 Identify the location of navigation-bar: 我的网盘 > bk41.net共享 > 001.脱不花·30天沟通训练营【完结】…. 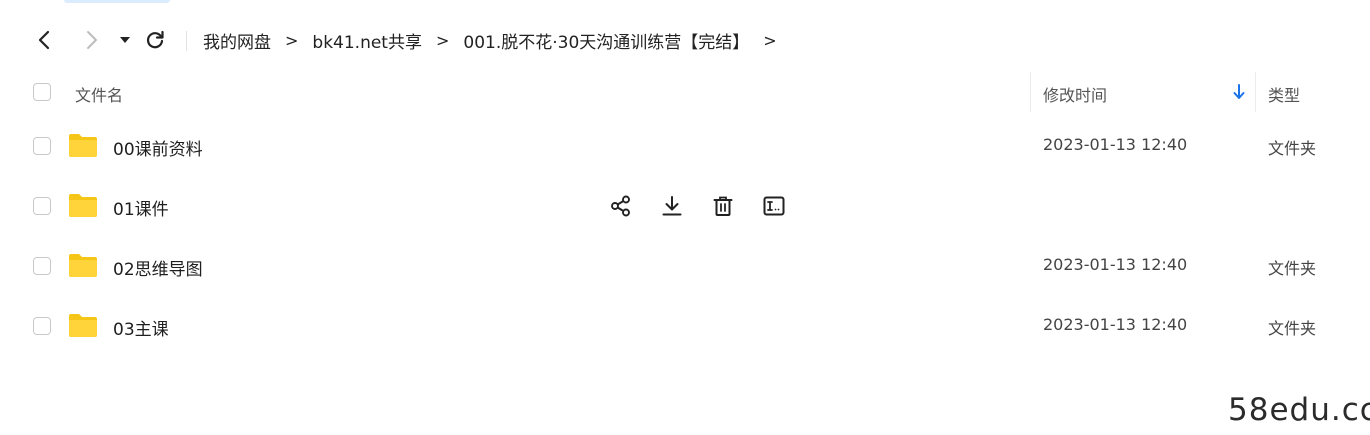
(685, 40).